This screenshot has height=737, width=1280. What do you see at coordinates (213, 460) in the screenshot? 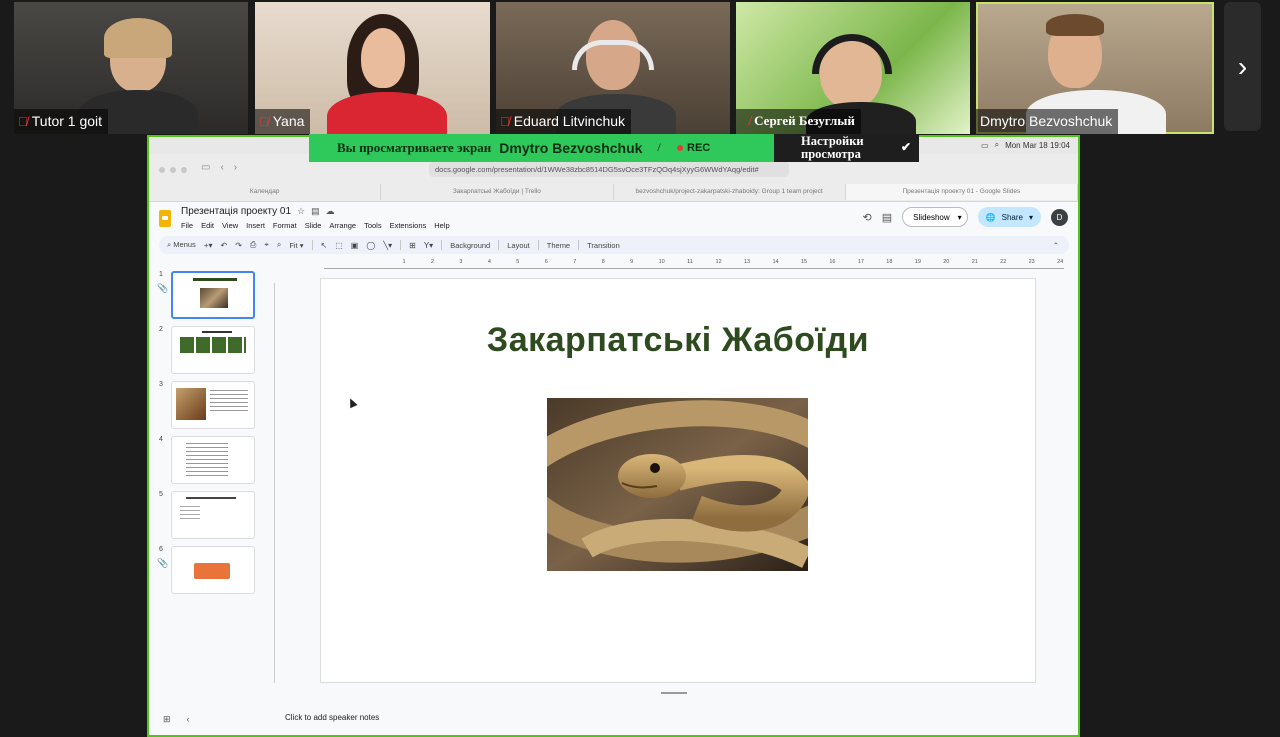
I see `thumbnail-preview` at bounding box center [213, 460].